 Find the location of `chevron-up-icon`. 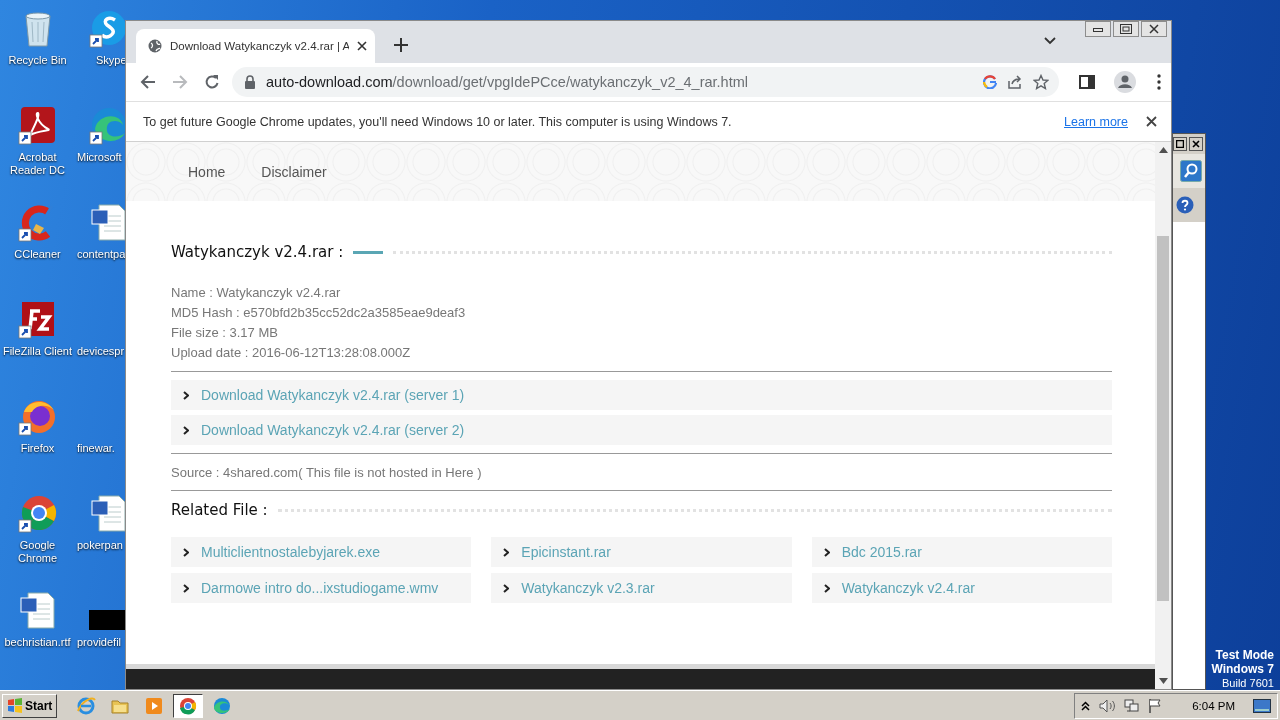

chevron-up-icon is located at coordinates (1086, 705).